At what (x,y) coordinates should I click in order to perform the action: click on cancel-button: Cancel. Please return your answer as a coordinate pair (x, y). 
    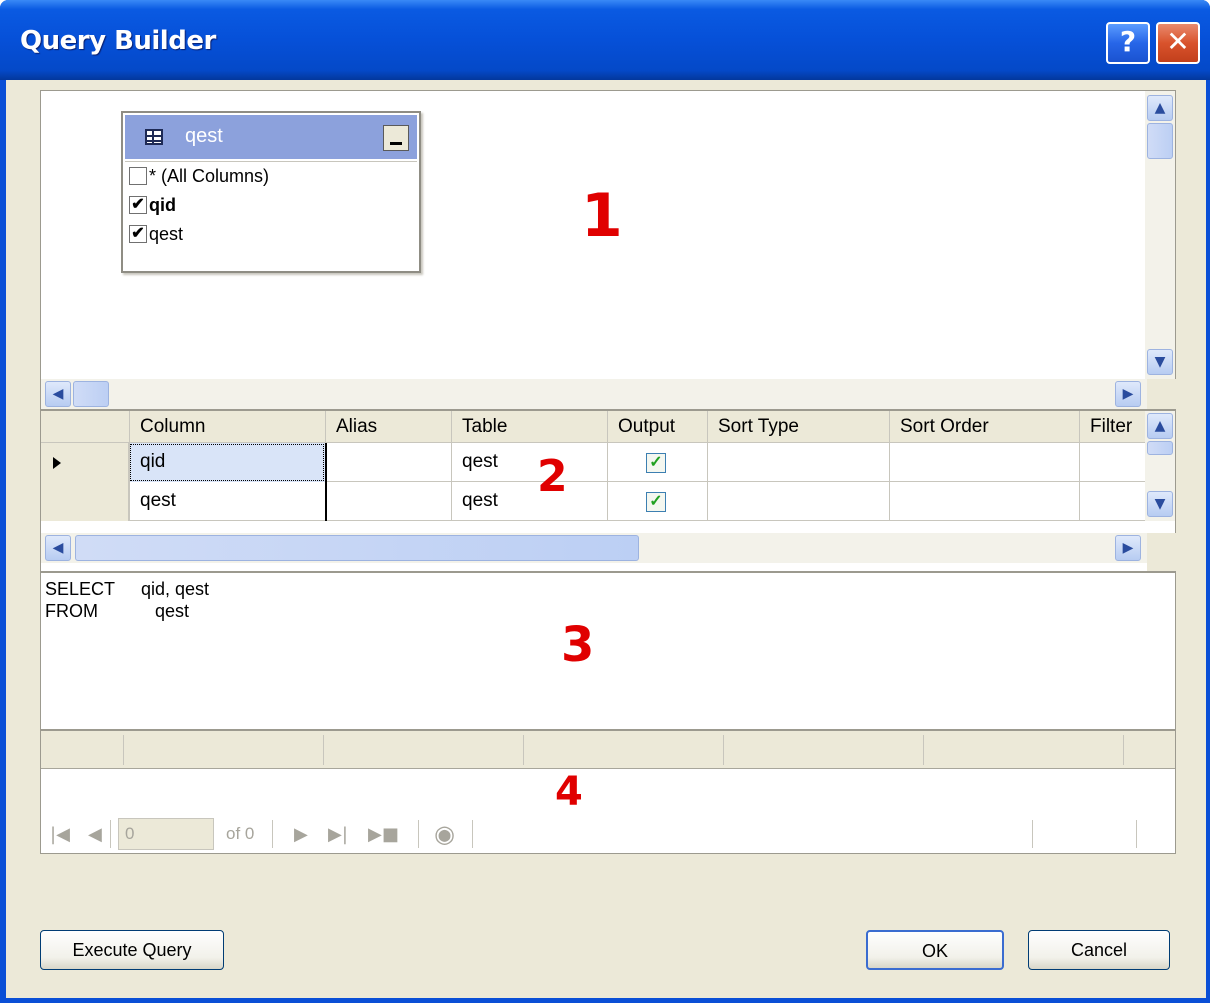
    Looking at the image, I should click on (1099, 950).